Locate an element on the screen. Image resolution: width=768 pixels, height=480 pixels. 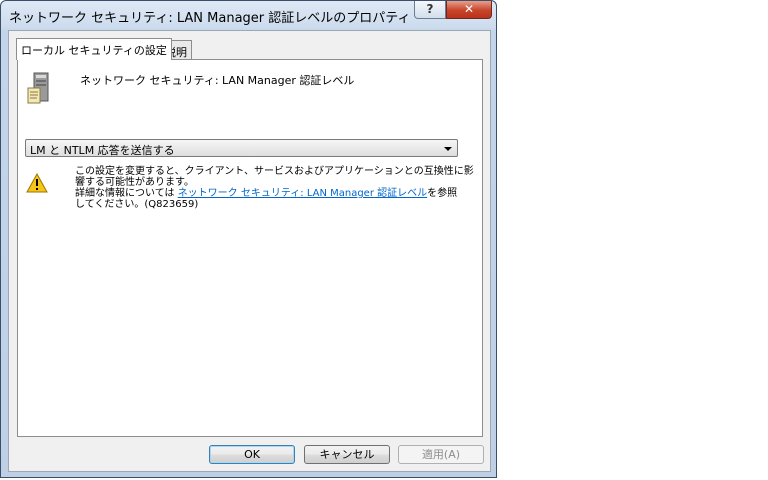
dropdown-selected-value: LM と NTLM 応答を送信する is located at coordinates (102, 150).